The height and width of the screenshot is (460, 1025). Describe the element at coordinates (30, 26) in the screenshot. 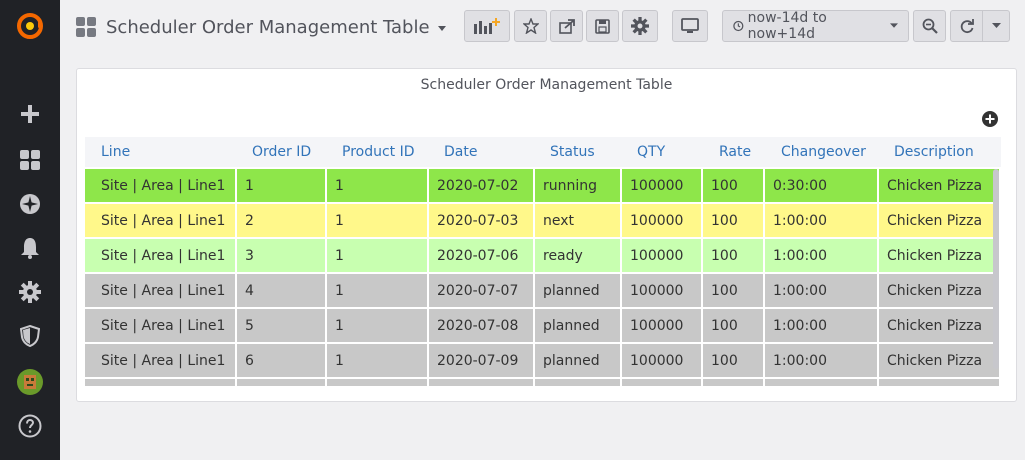

I see `grafana-logo-icon` at that location.